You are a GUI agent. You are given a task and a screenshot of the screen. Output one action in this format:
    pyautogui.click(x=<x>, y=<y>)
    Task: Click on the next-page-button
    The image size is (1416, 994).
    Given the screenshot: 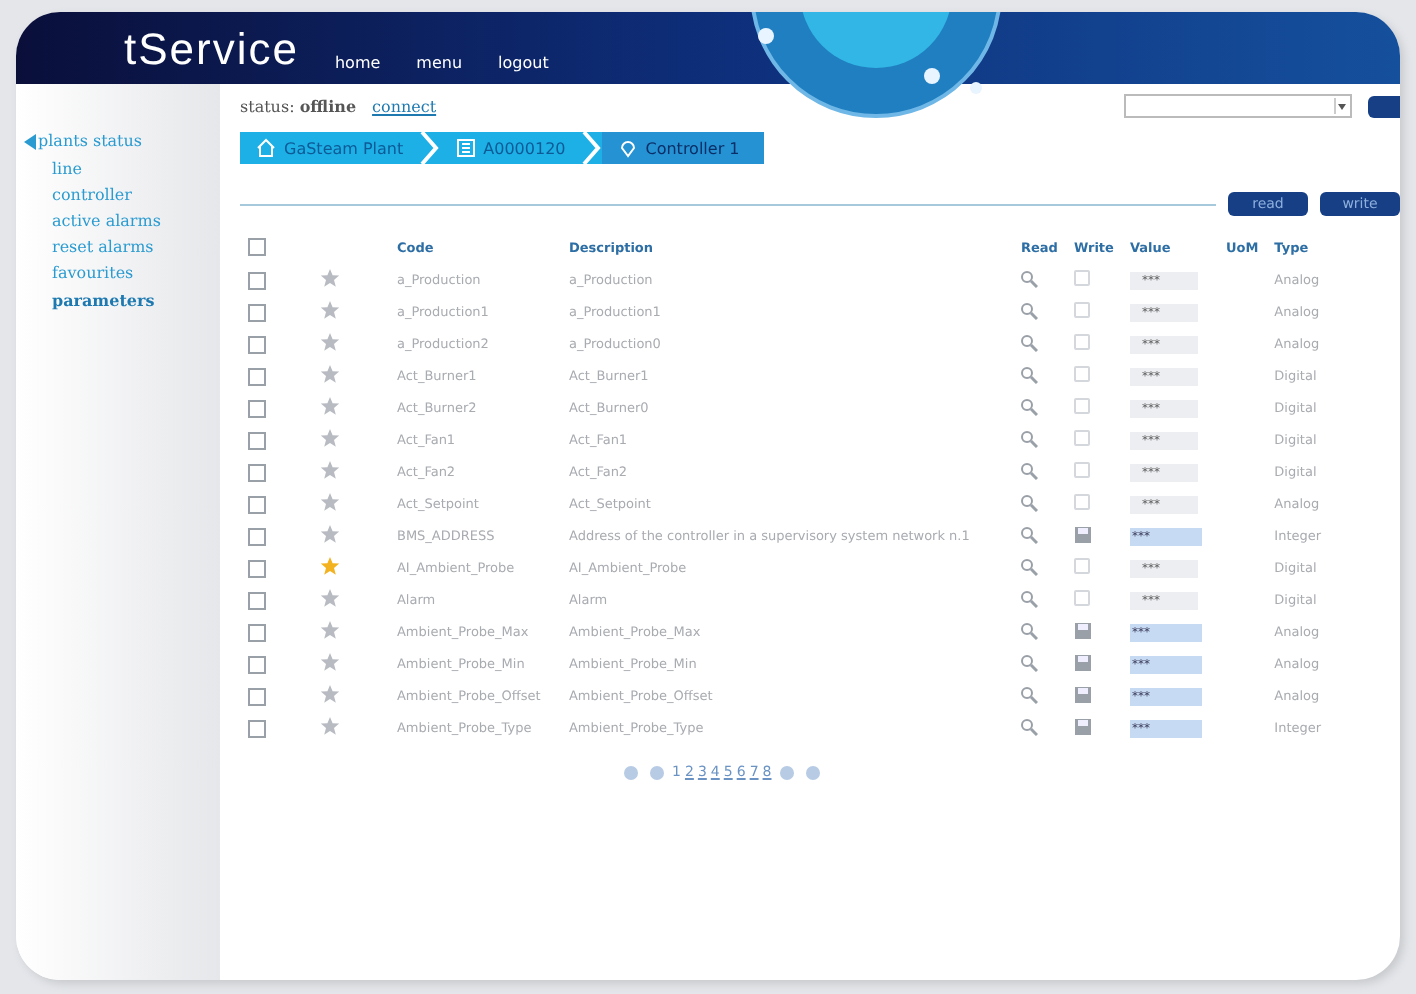 What is the action you would take?
    pyautogui.click(x=786, y=772)
    